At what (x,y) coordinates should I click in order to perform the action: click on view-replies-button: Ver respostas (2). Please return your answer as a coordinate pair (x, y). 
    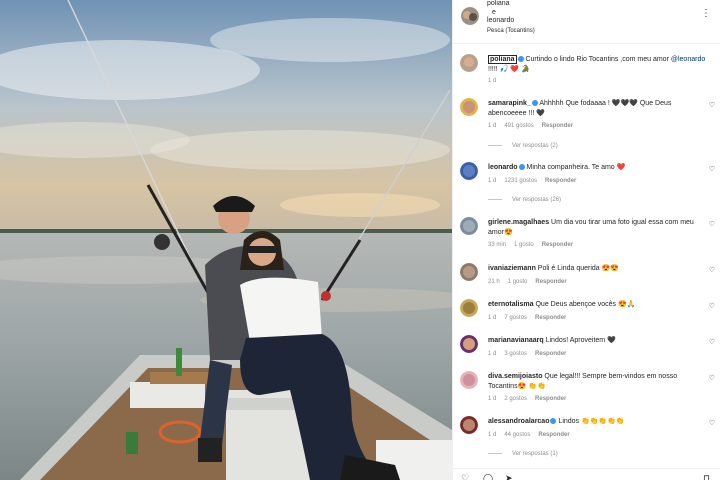
    Looking at the image, I should click on (523, 146).